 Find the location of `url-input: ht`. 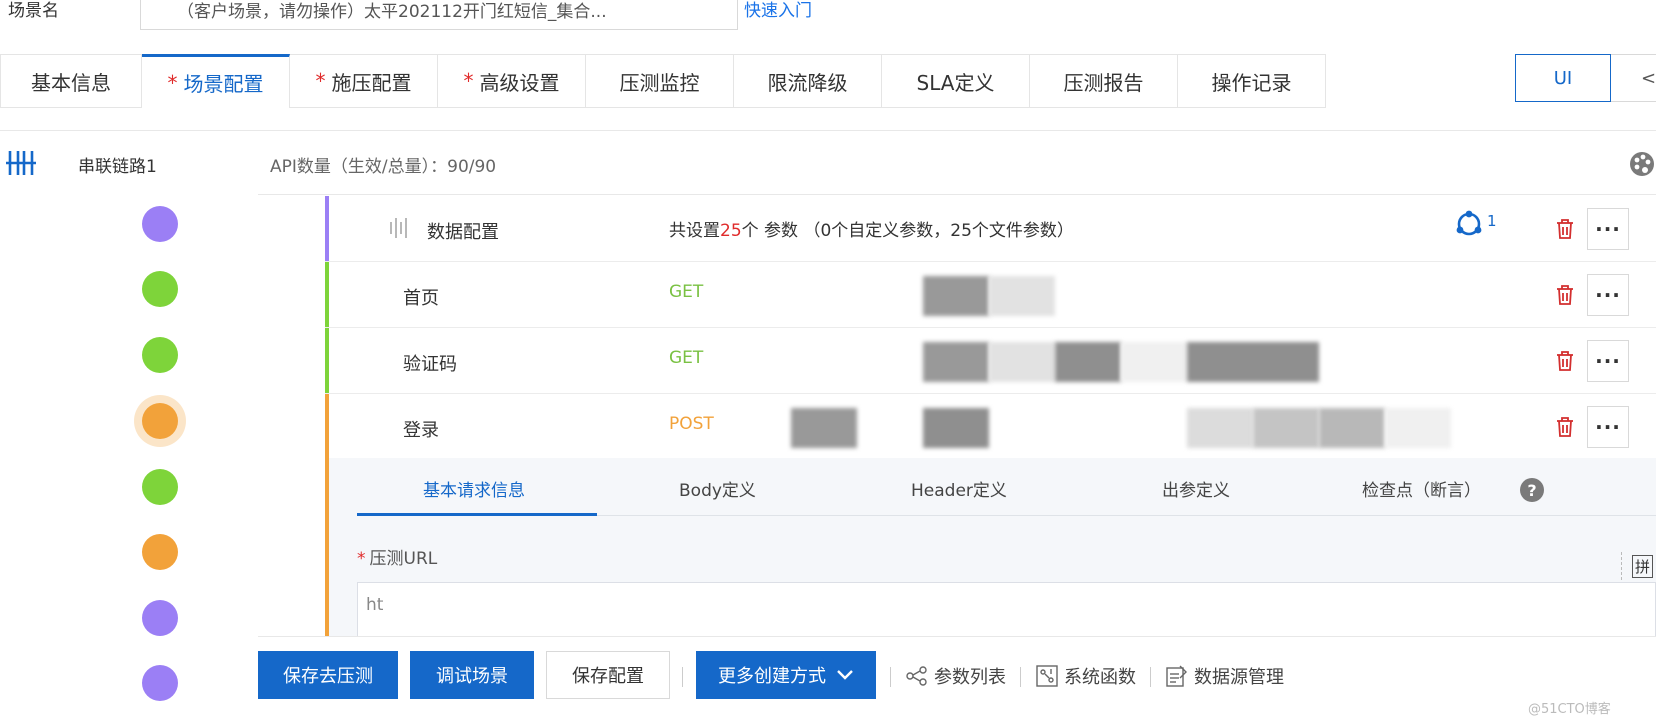

url-input: ht is located at coordinates (1006, 611).